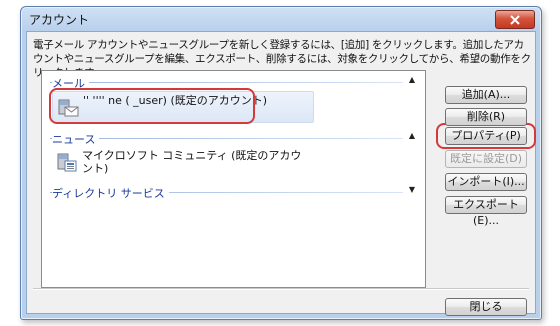 The height and width of the screenshot is (326, 560). I want to click on account-label-mail: '' '''' ne ( _user) (既定のアカウント), so click(175, 100).